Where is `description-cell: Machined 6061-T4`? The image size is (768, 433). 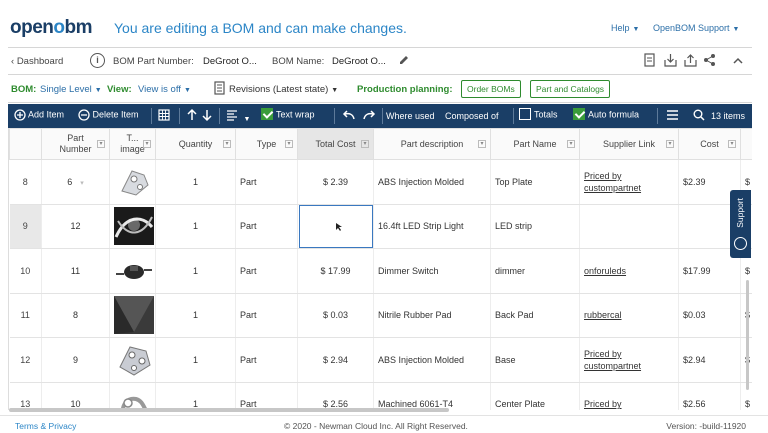
description-cell: Machined 6061-T4 is located at coordinates (432, 396).